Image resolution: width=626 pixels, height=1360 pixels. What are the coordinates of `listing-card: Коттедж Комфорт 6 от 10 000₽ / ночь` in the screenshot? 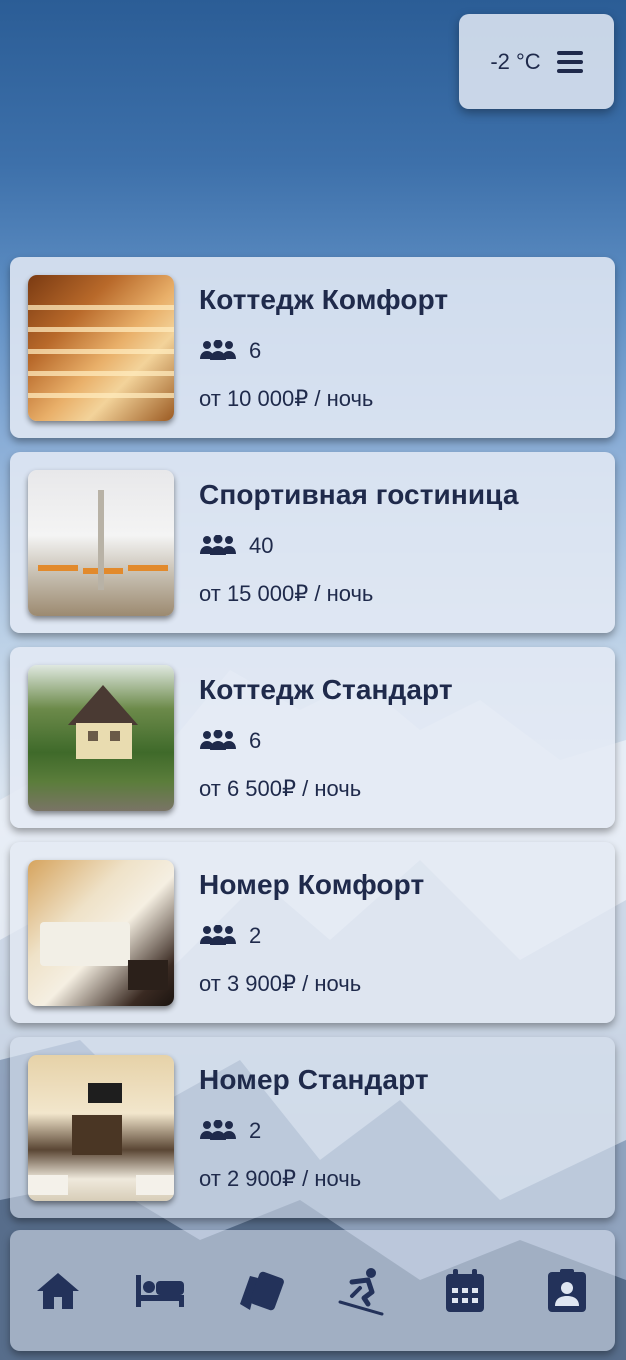 It's located at (312, 347).